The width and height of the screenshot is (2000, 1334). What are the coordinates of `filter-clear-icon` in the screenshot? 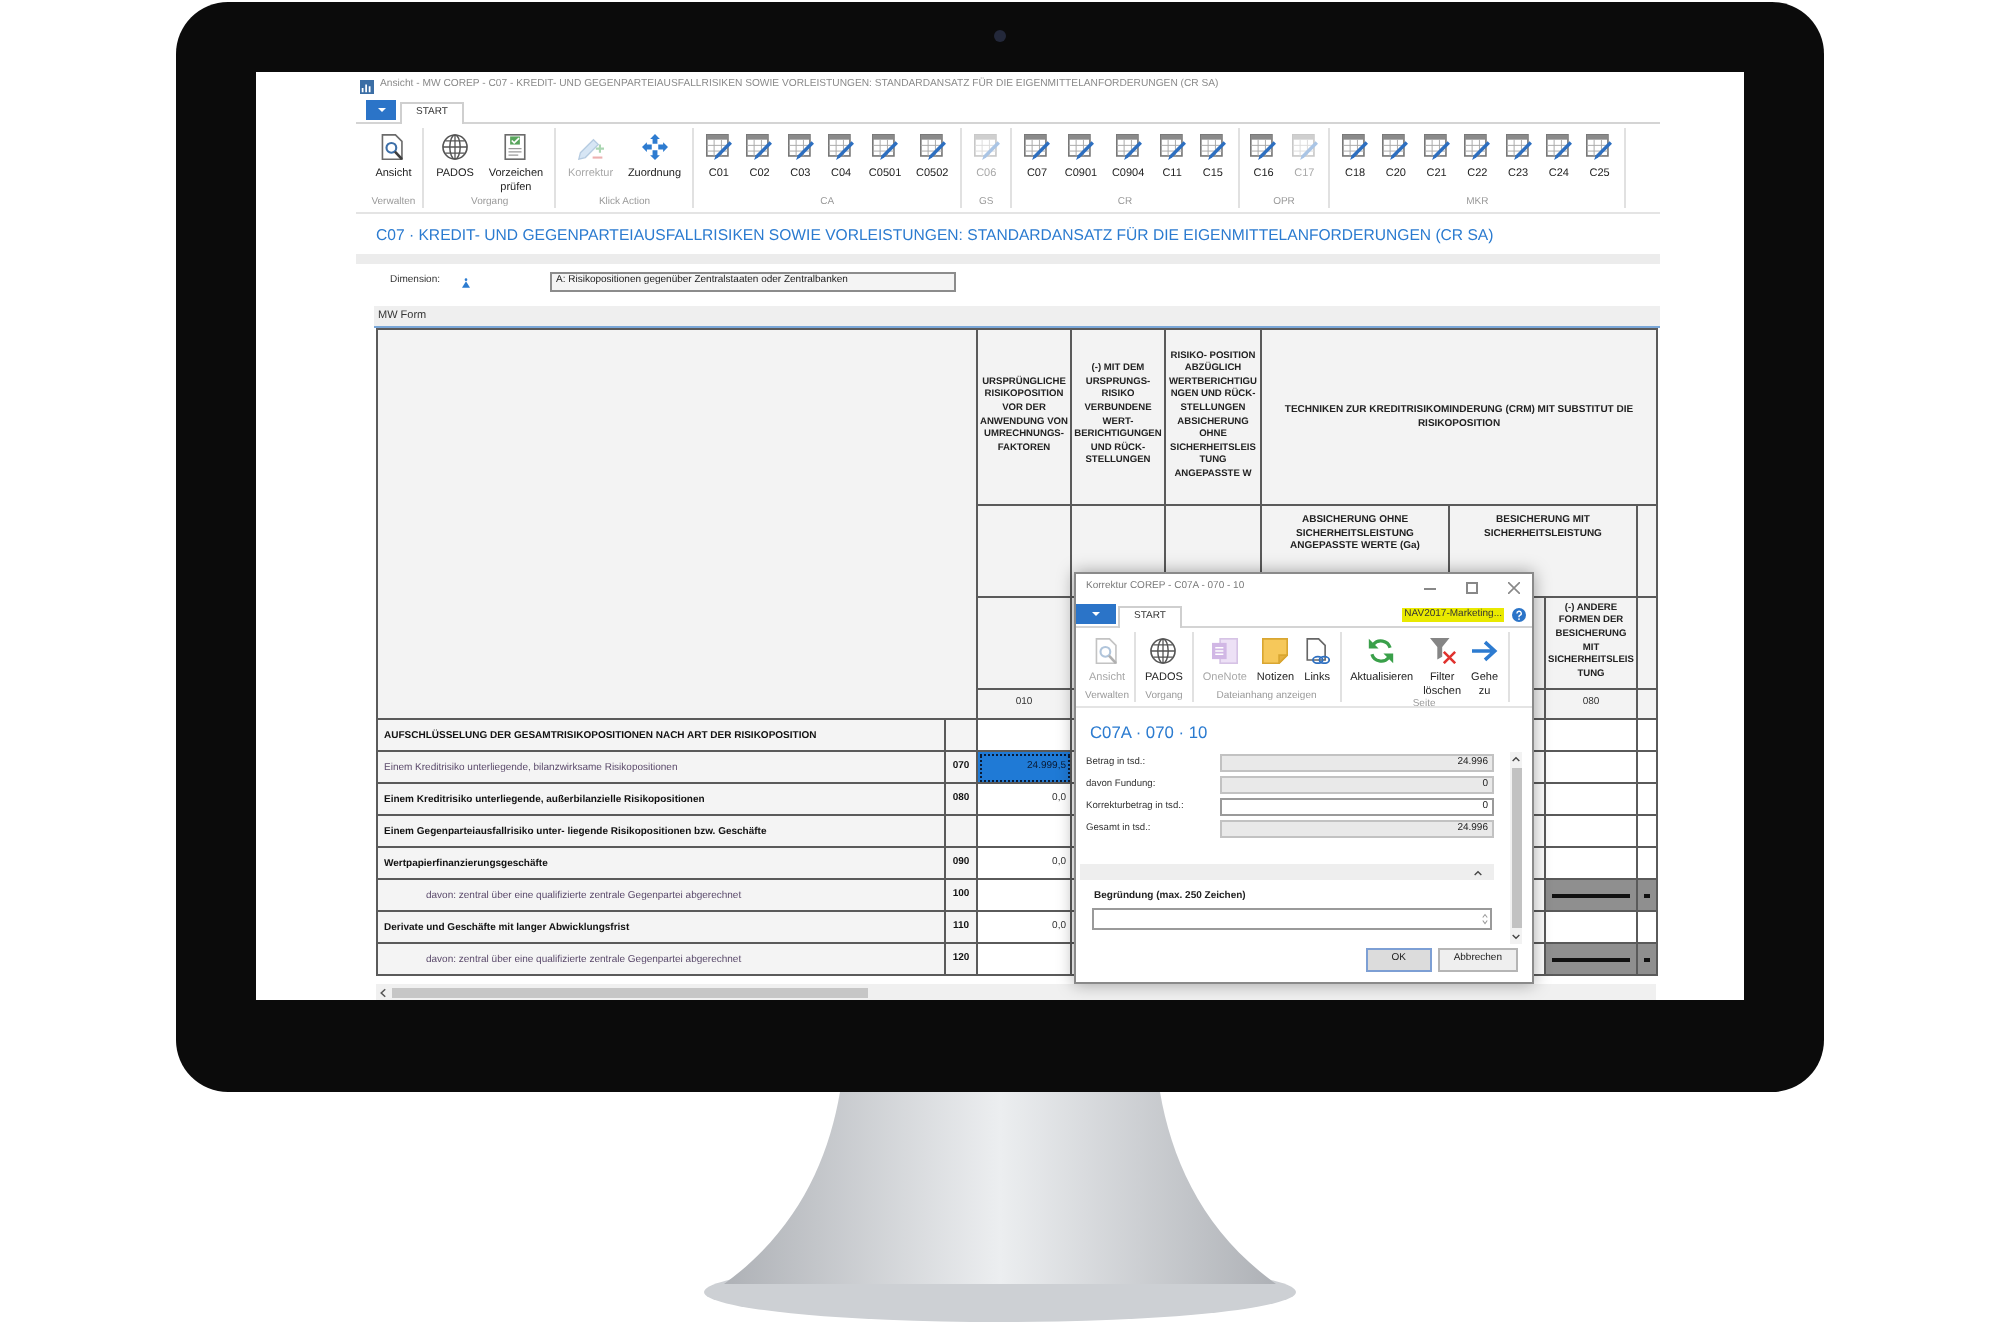 It's located at (1442, 651).